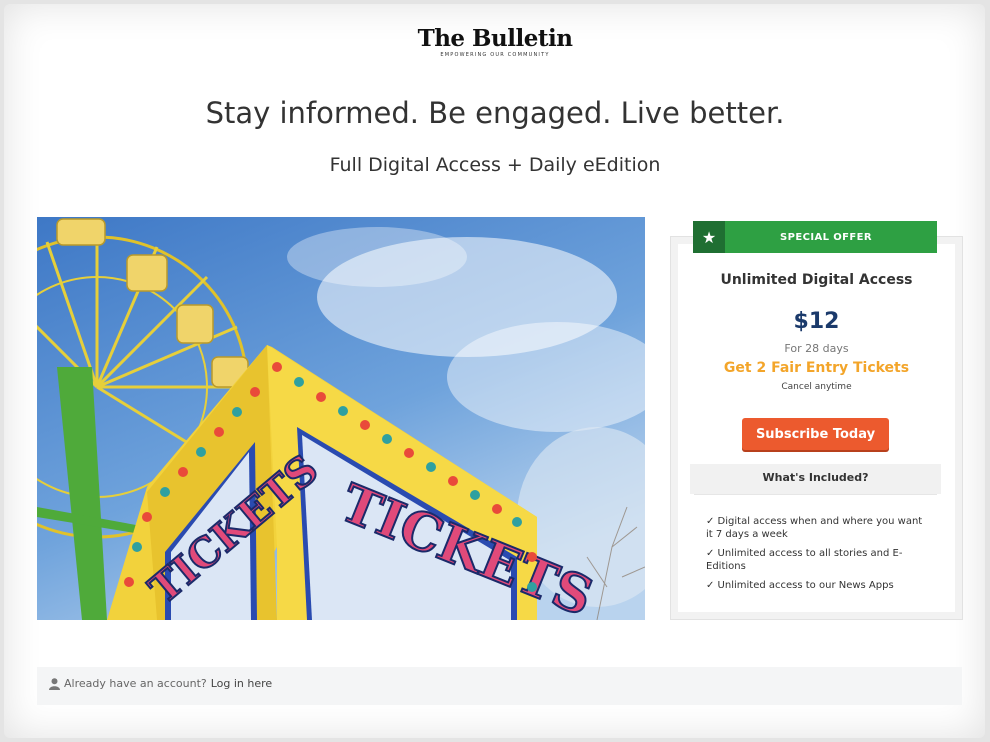 The image size is (990, 742). I want to click on login-prompt-row: Already have an account? Log in here, so click(160, 683).